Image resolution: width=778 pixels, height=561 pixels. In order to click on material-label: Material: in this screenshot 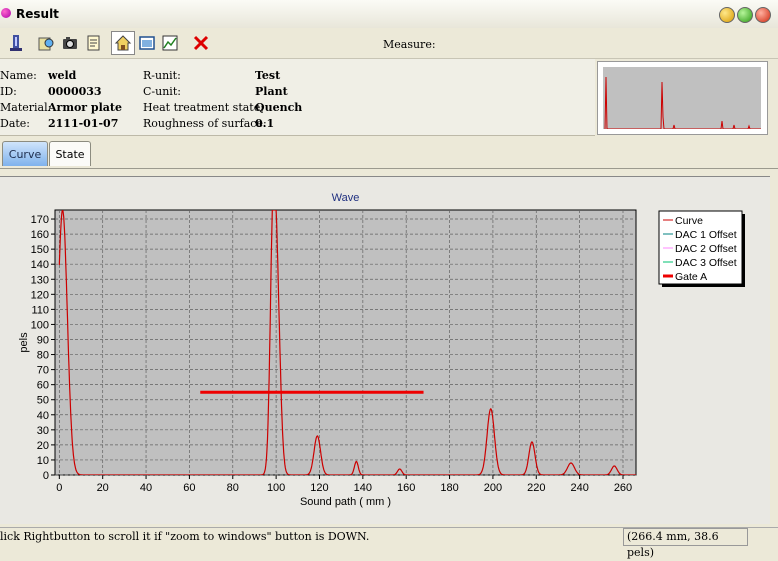, I will do `click(26, 107)`.